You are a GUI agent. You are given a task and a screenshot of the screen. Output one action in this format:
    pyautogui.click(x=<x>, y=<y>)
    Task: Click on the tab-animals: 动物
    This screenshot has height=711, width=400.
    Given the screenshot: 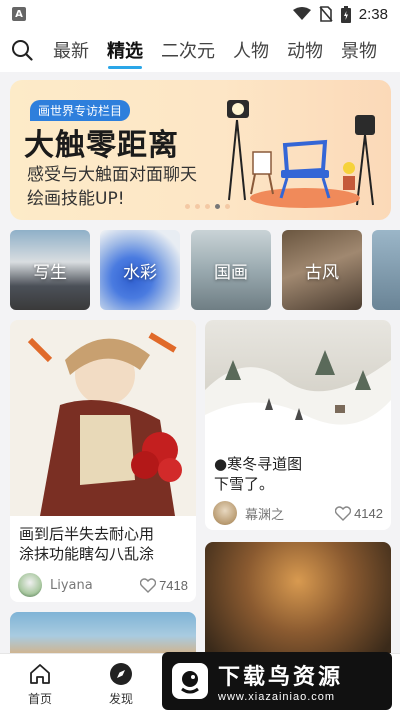 What is the action you would take?
    pyautogui.click(x=305, y=50)
    